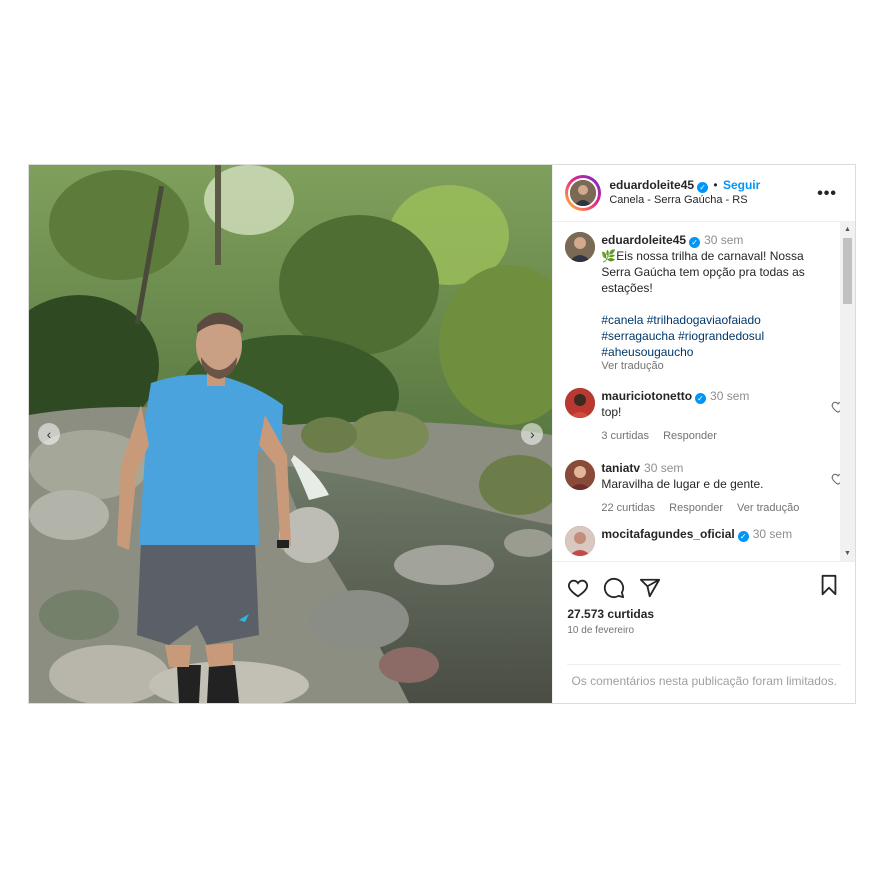  What do you see at coordinates (643, 240) in the screenshot?
I see `caption-username: eduardoleite45` at bounding box center [643, 240].